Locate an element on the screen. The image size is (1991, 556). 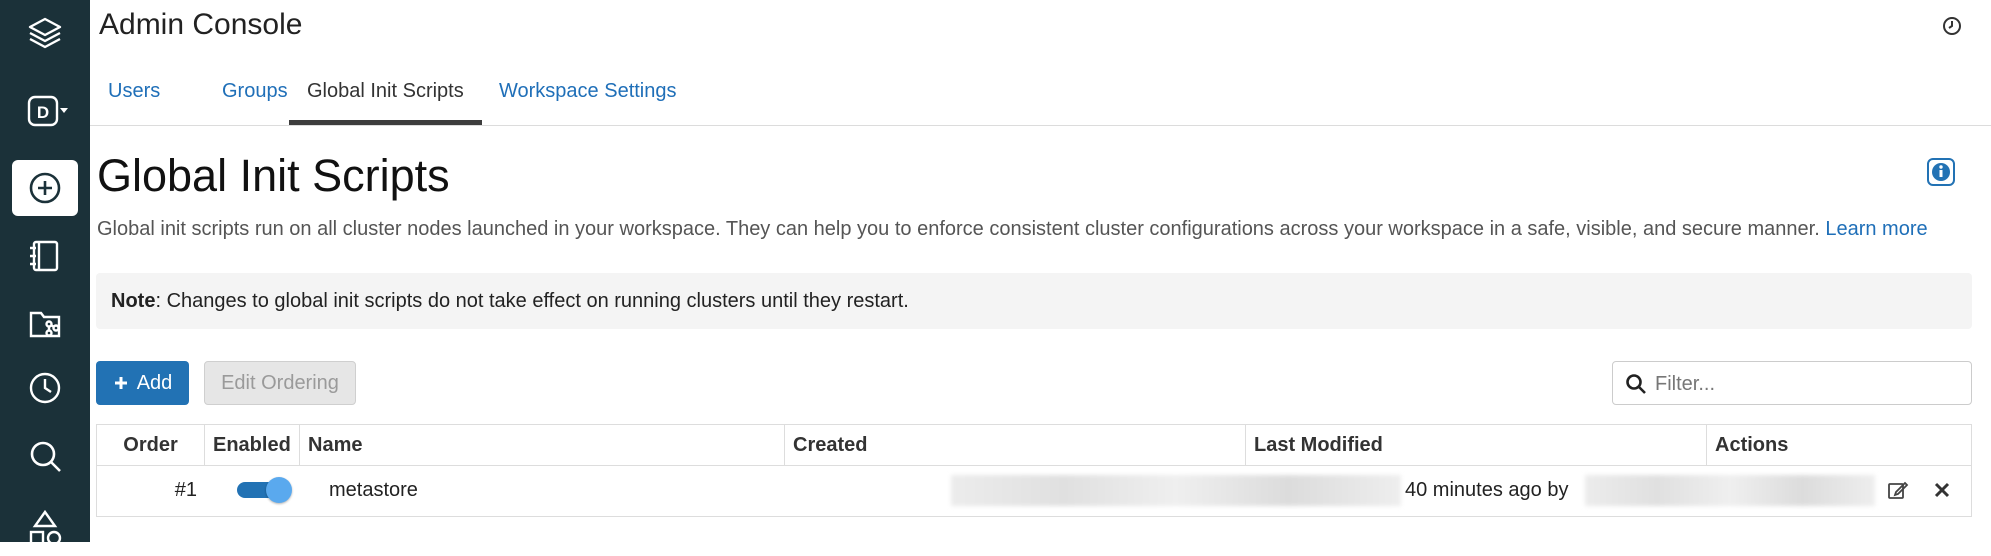
notebook-icon is located at coordinates (45, 256).